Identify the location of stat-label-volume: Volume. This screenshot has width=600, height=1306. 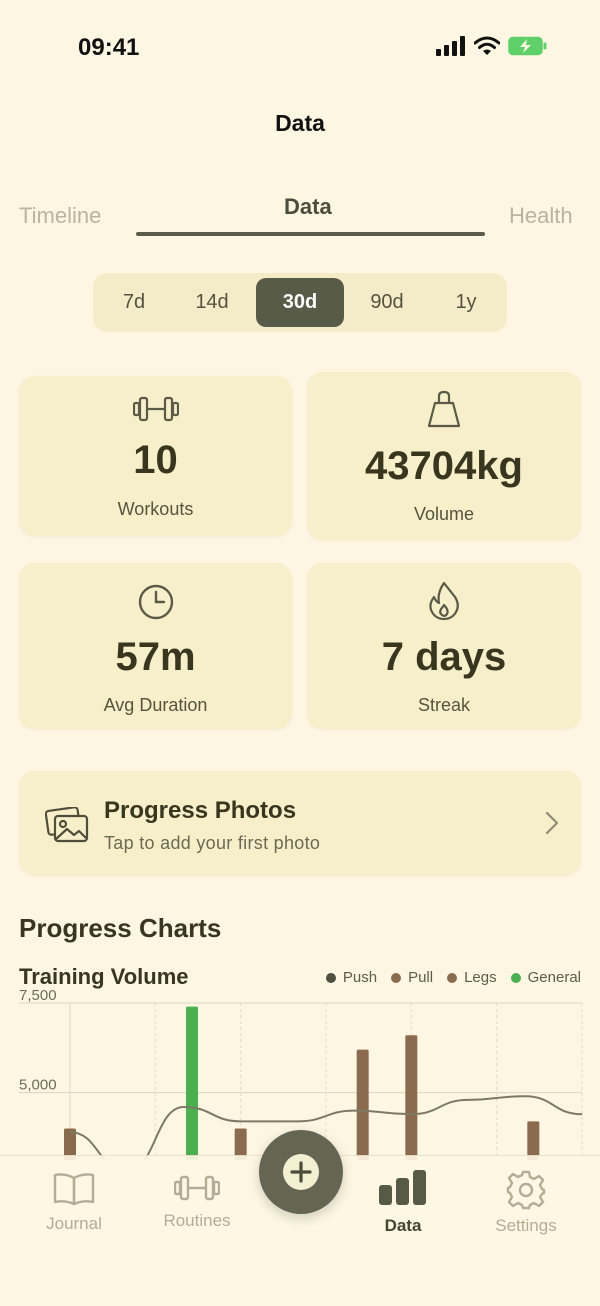
(444, 514).